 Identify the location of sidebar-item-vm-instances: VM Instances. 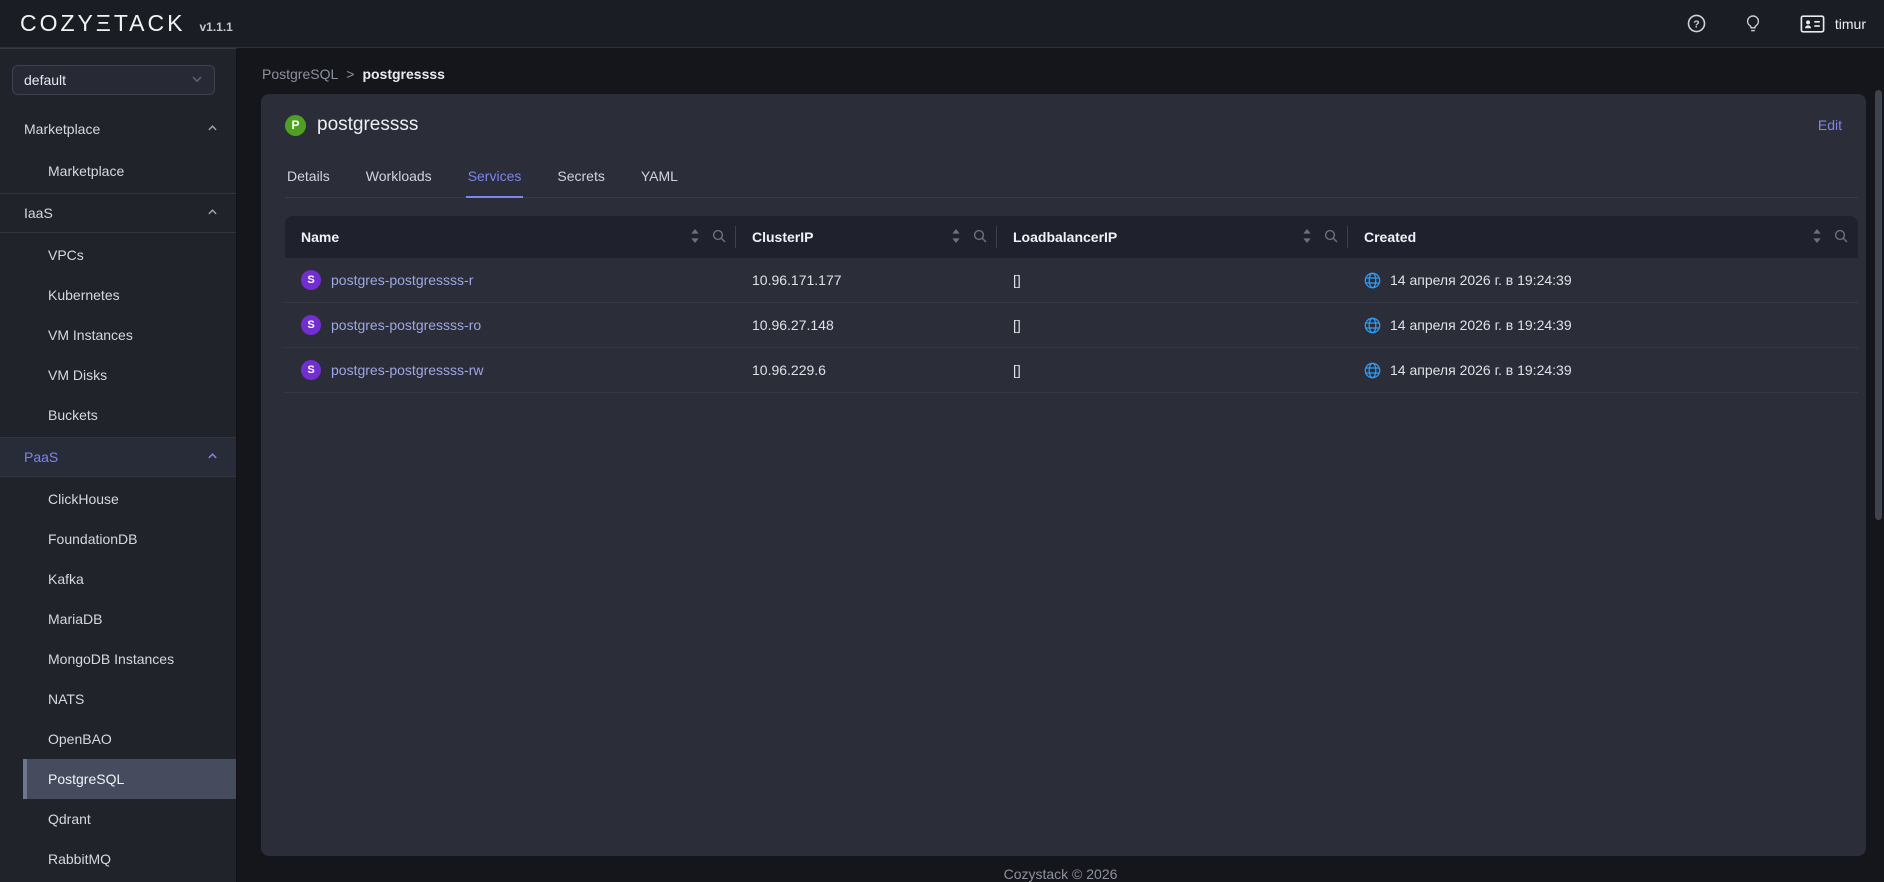
(118, 335).